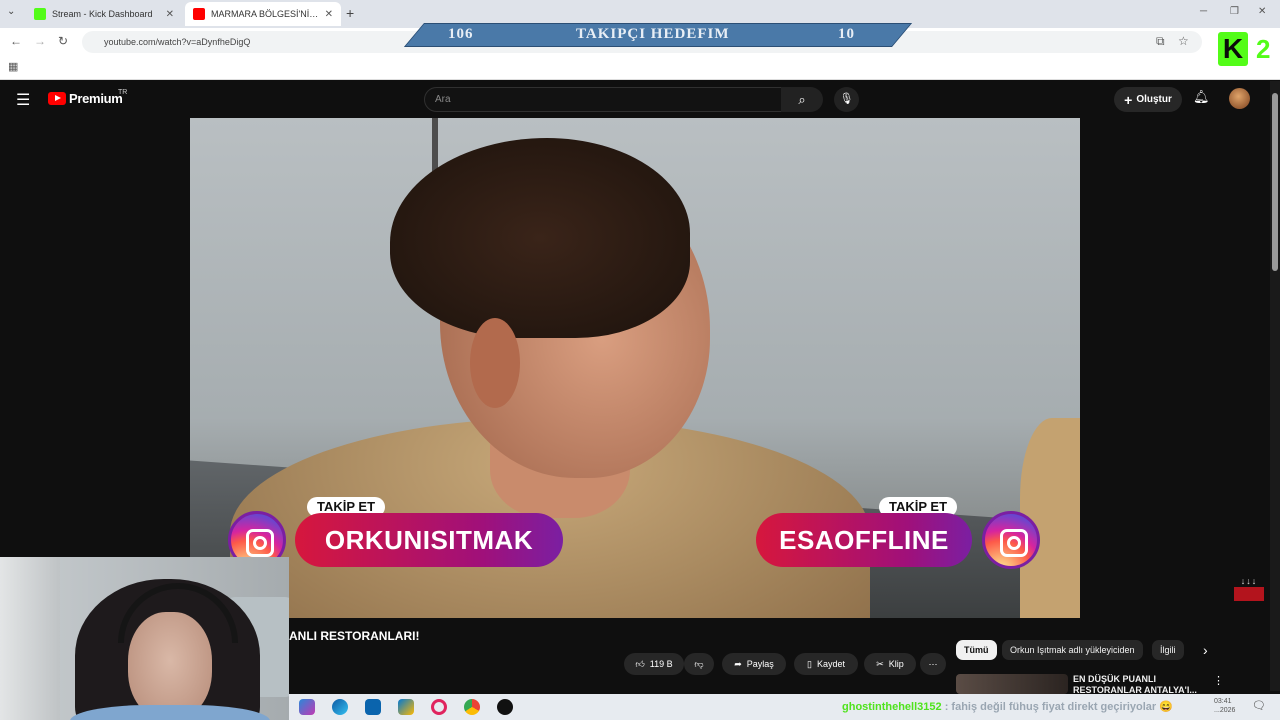 This screenshot has width=1280, height=720. What do you see at coordinates (1011, 540) in the screenshot?
I see `instagram-icon` at bounding box center [1011, 540].